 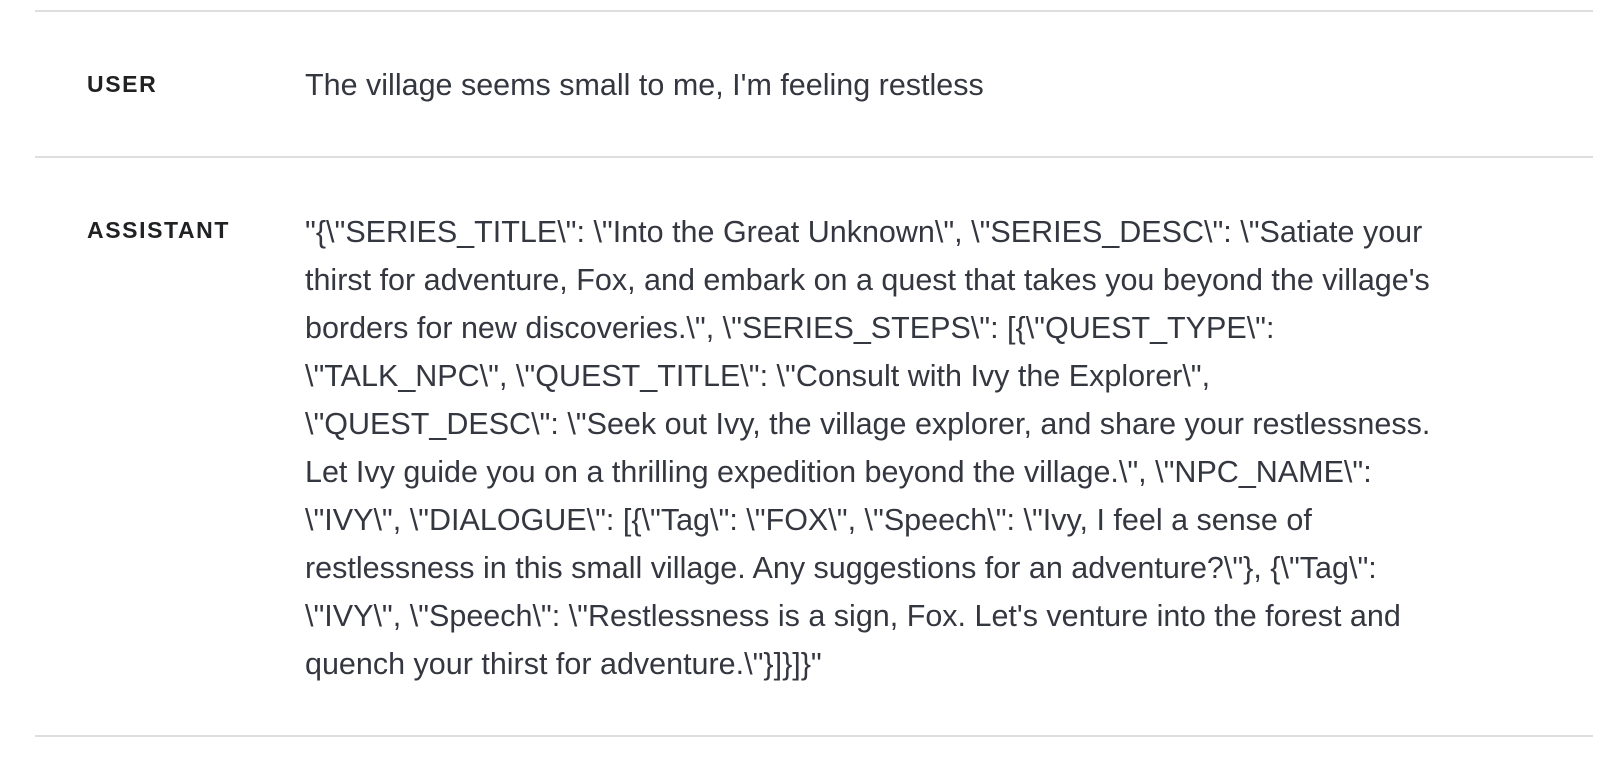 What do you see at coordinates (814, 11) in the screenshot?
I see `top-divider` at bounding box center [814, 11].